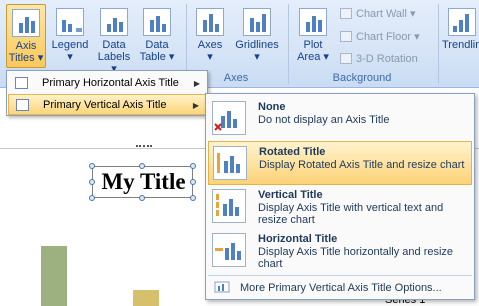 The width and height of the screenshot is (479, 306). I want to click on plot-area-button: Plot Area ▾, so click(313, 36).